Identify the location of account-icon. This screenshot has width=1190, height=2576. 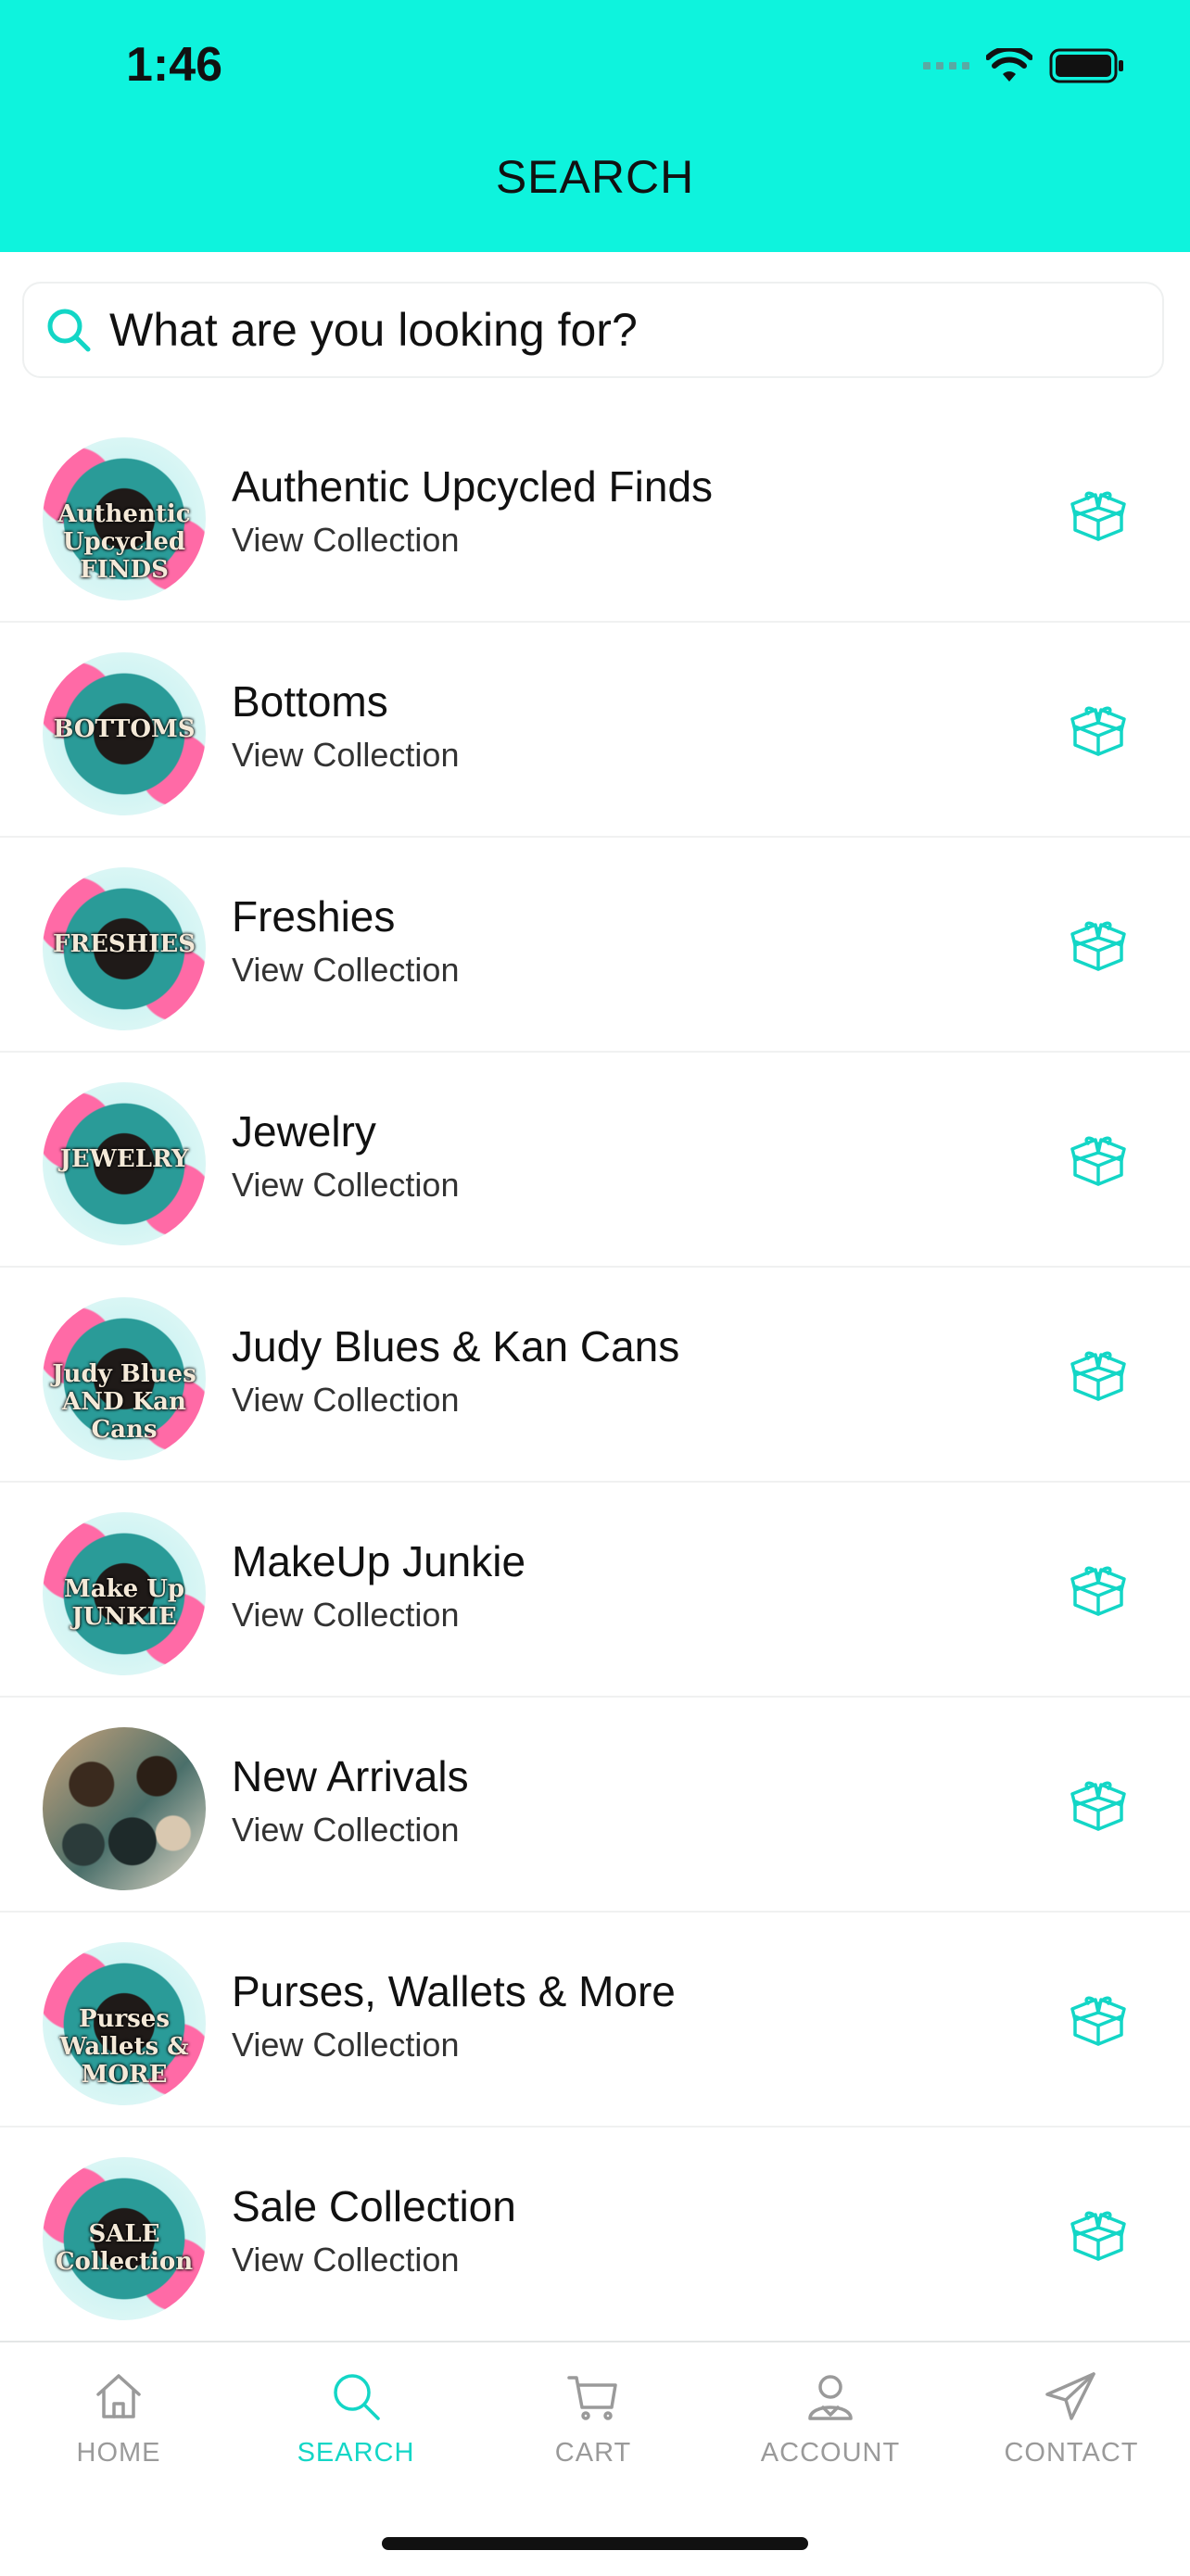
(830, 2398).